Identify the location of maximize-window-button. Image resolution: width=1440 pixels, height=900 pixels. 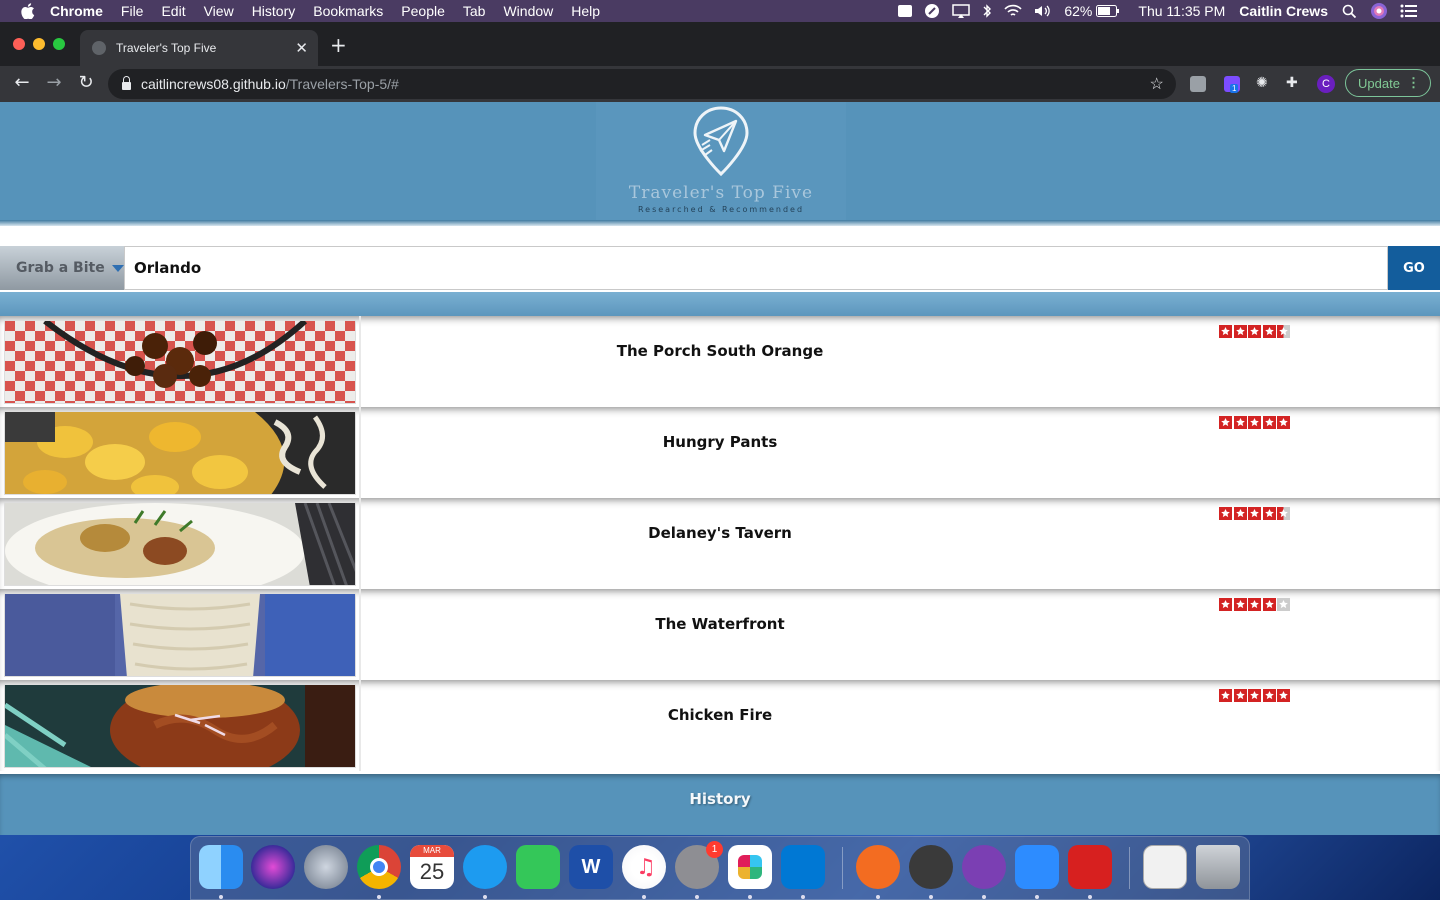
(59, 44).